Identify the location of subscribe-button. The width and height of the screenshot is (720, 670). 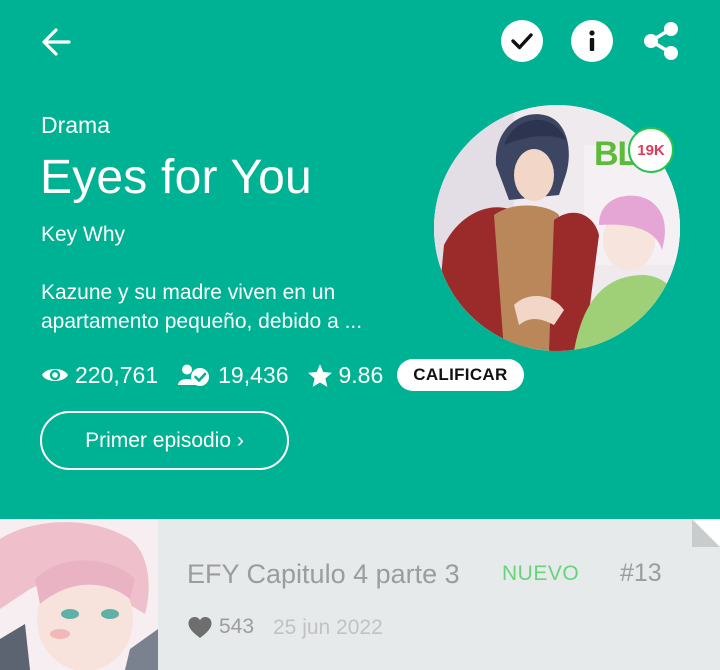
(522, 41).